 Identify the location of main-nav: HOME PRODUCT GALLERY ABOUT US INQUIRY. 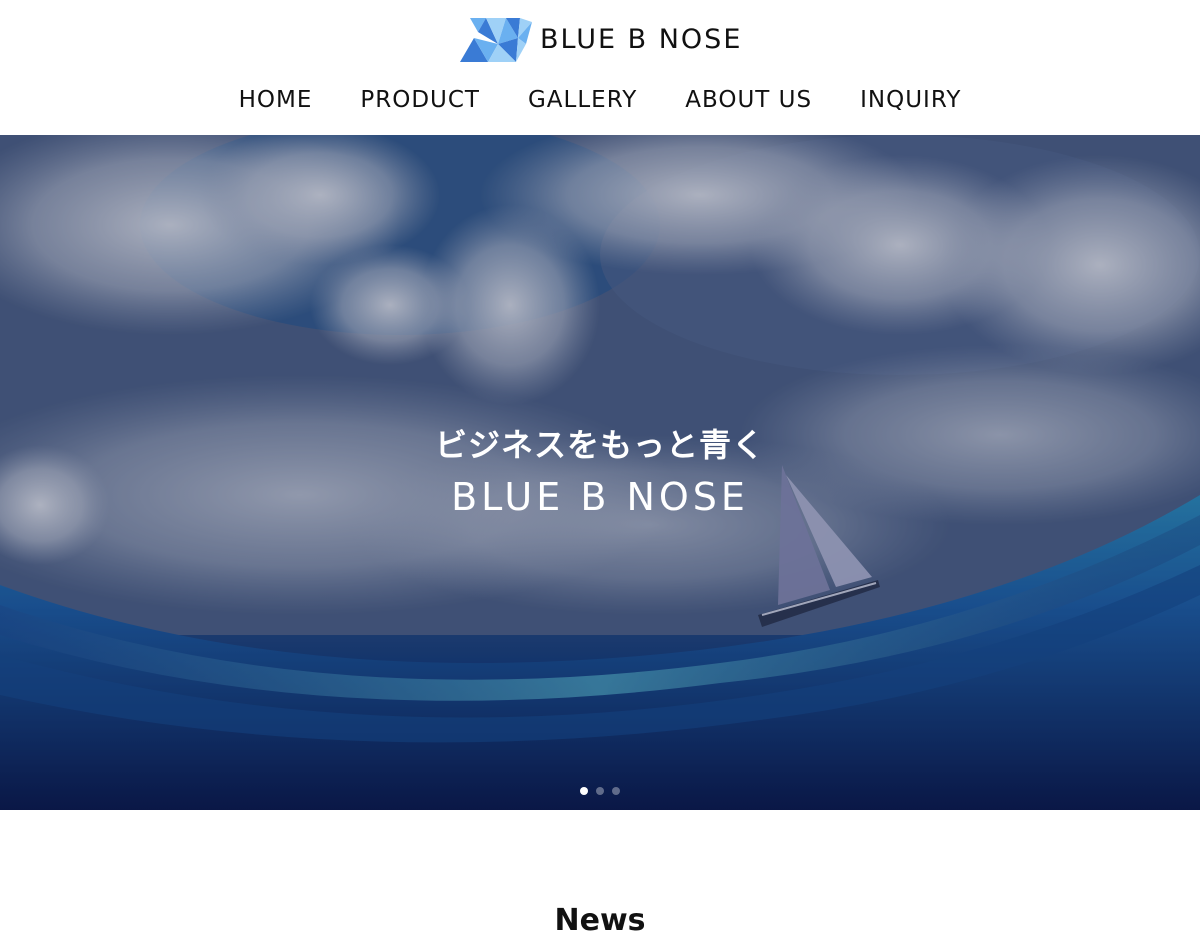
(600, 100).